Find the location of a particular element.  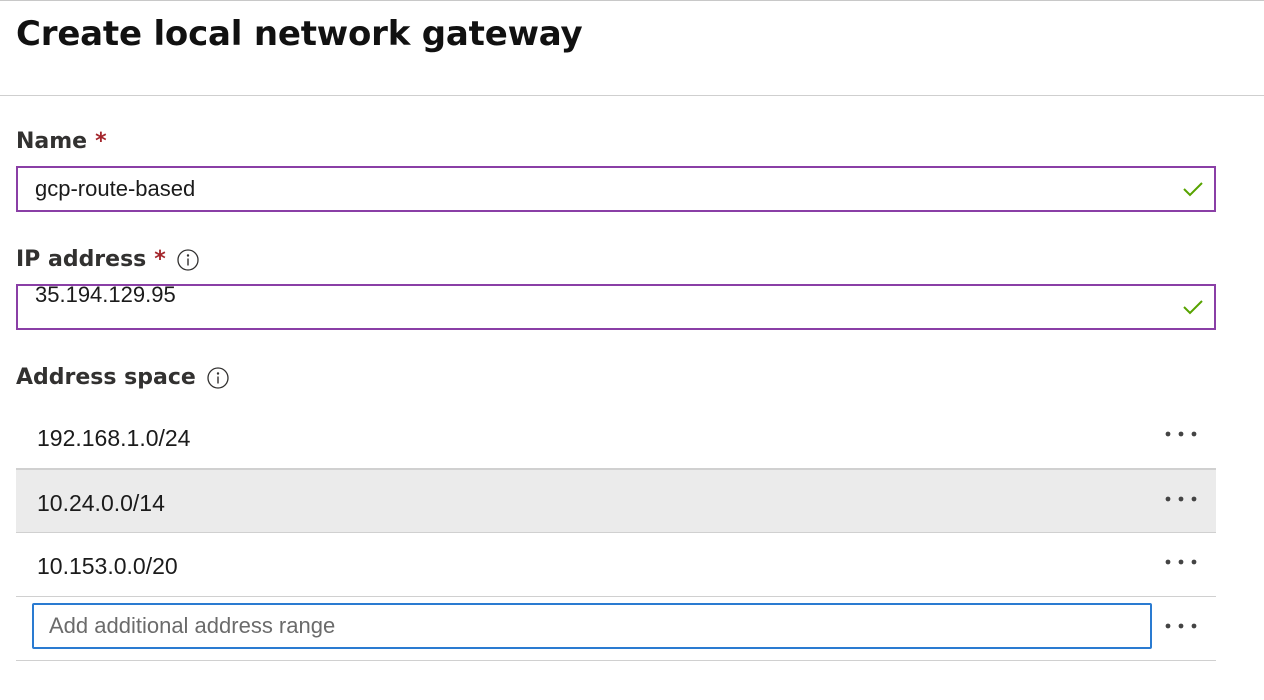

address-space-add-row is located at coordinates (616, 629).